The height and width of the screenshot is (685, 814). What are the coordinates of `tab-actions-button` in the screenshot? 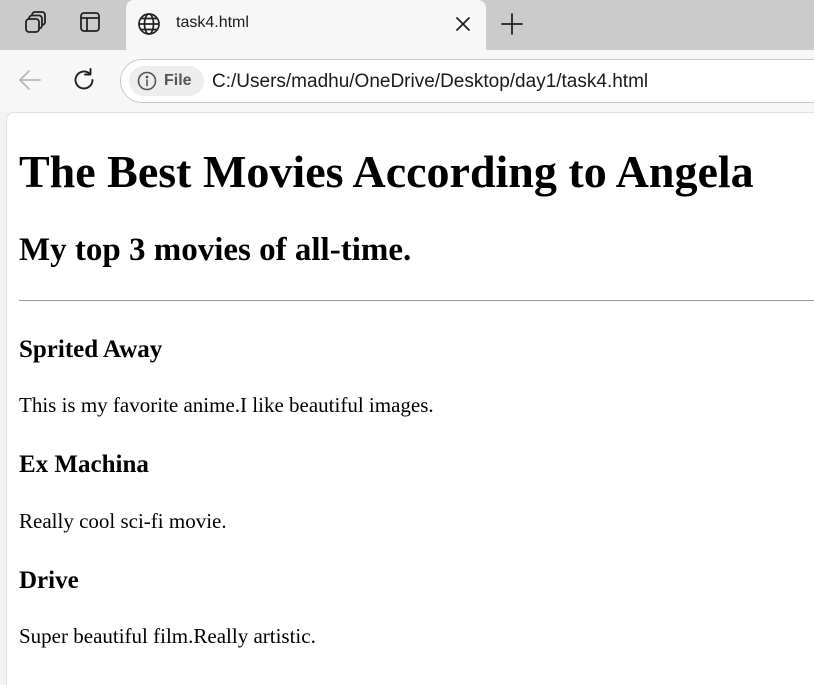 It's located at (90, 24).